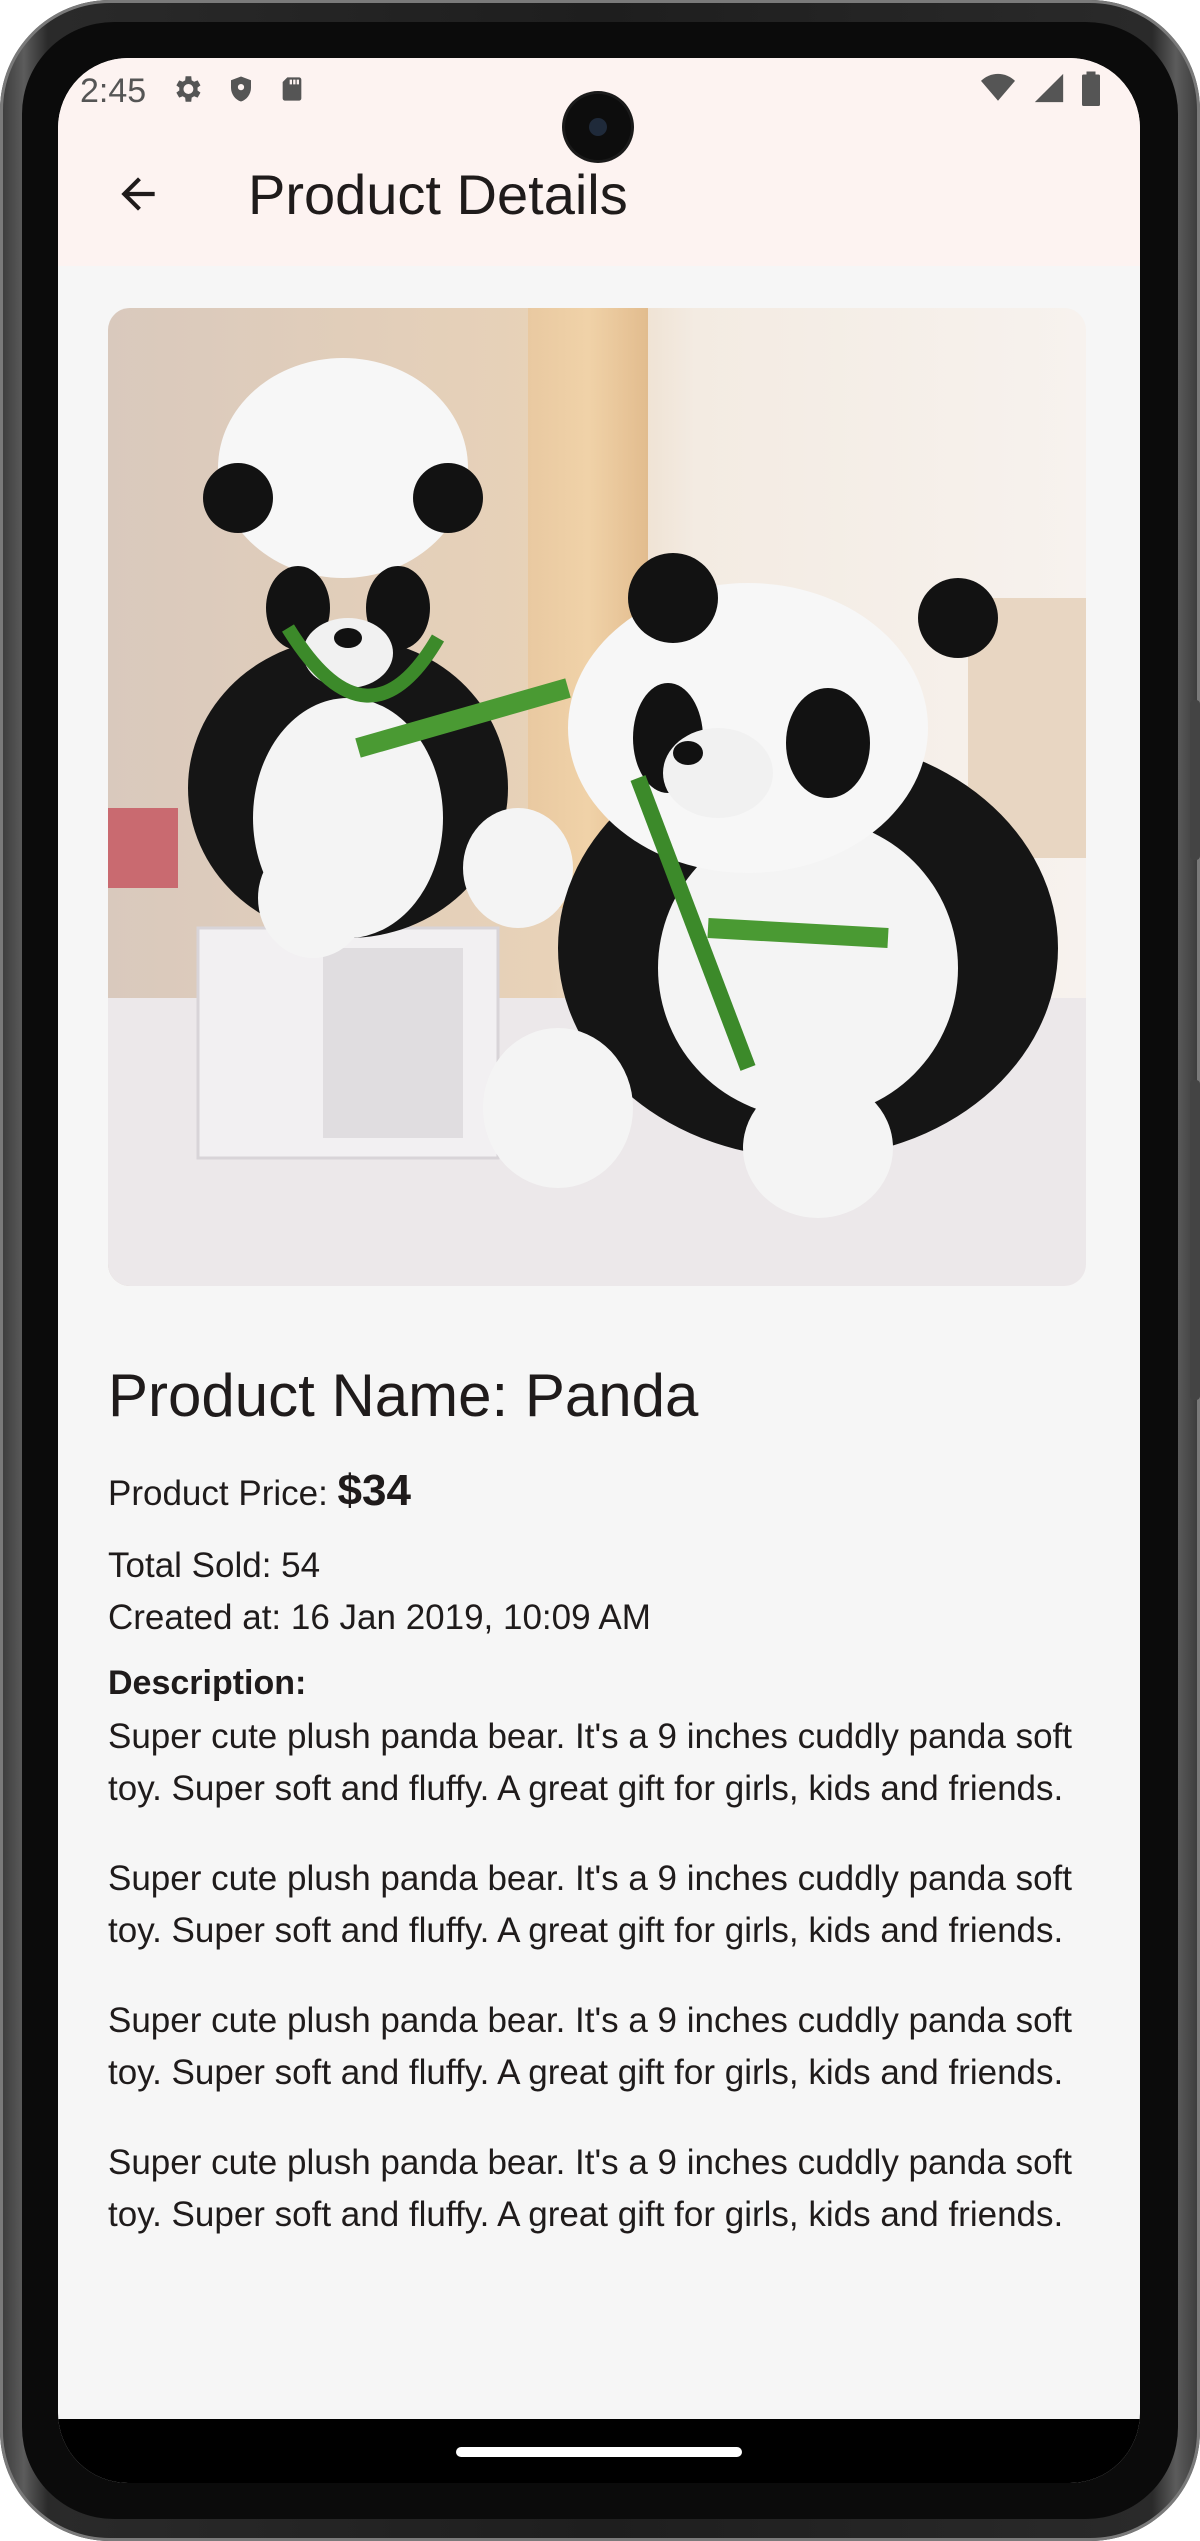  I want to click on shield-icon, so click(241, 89).